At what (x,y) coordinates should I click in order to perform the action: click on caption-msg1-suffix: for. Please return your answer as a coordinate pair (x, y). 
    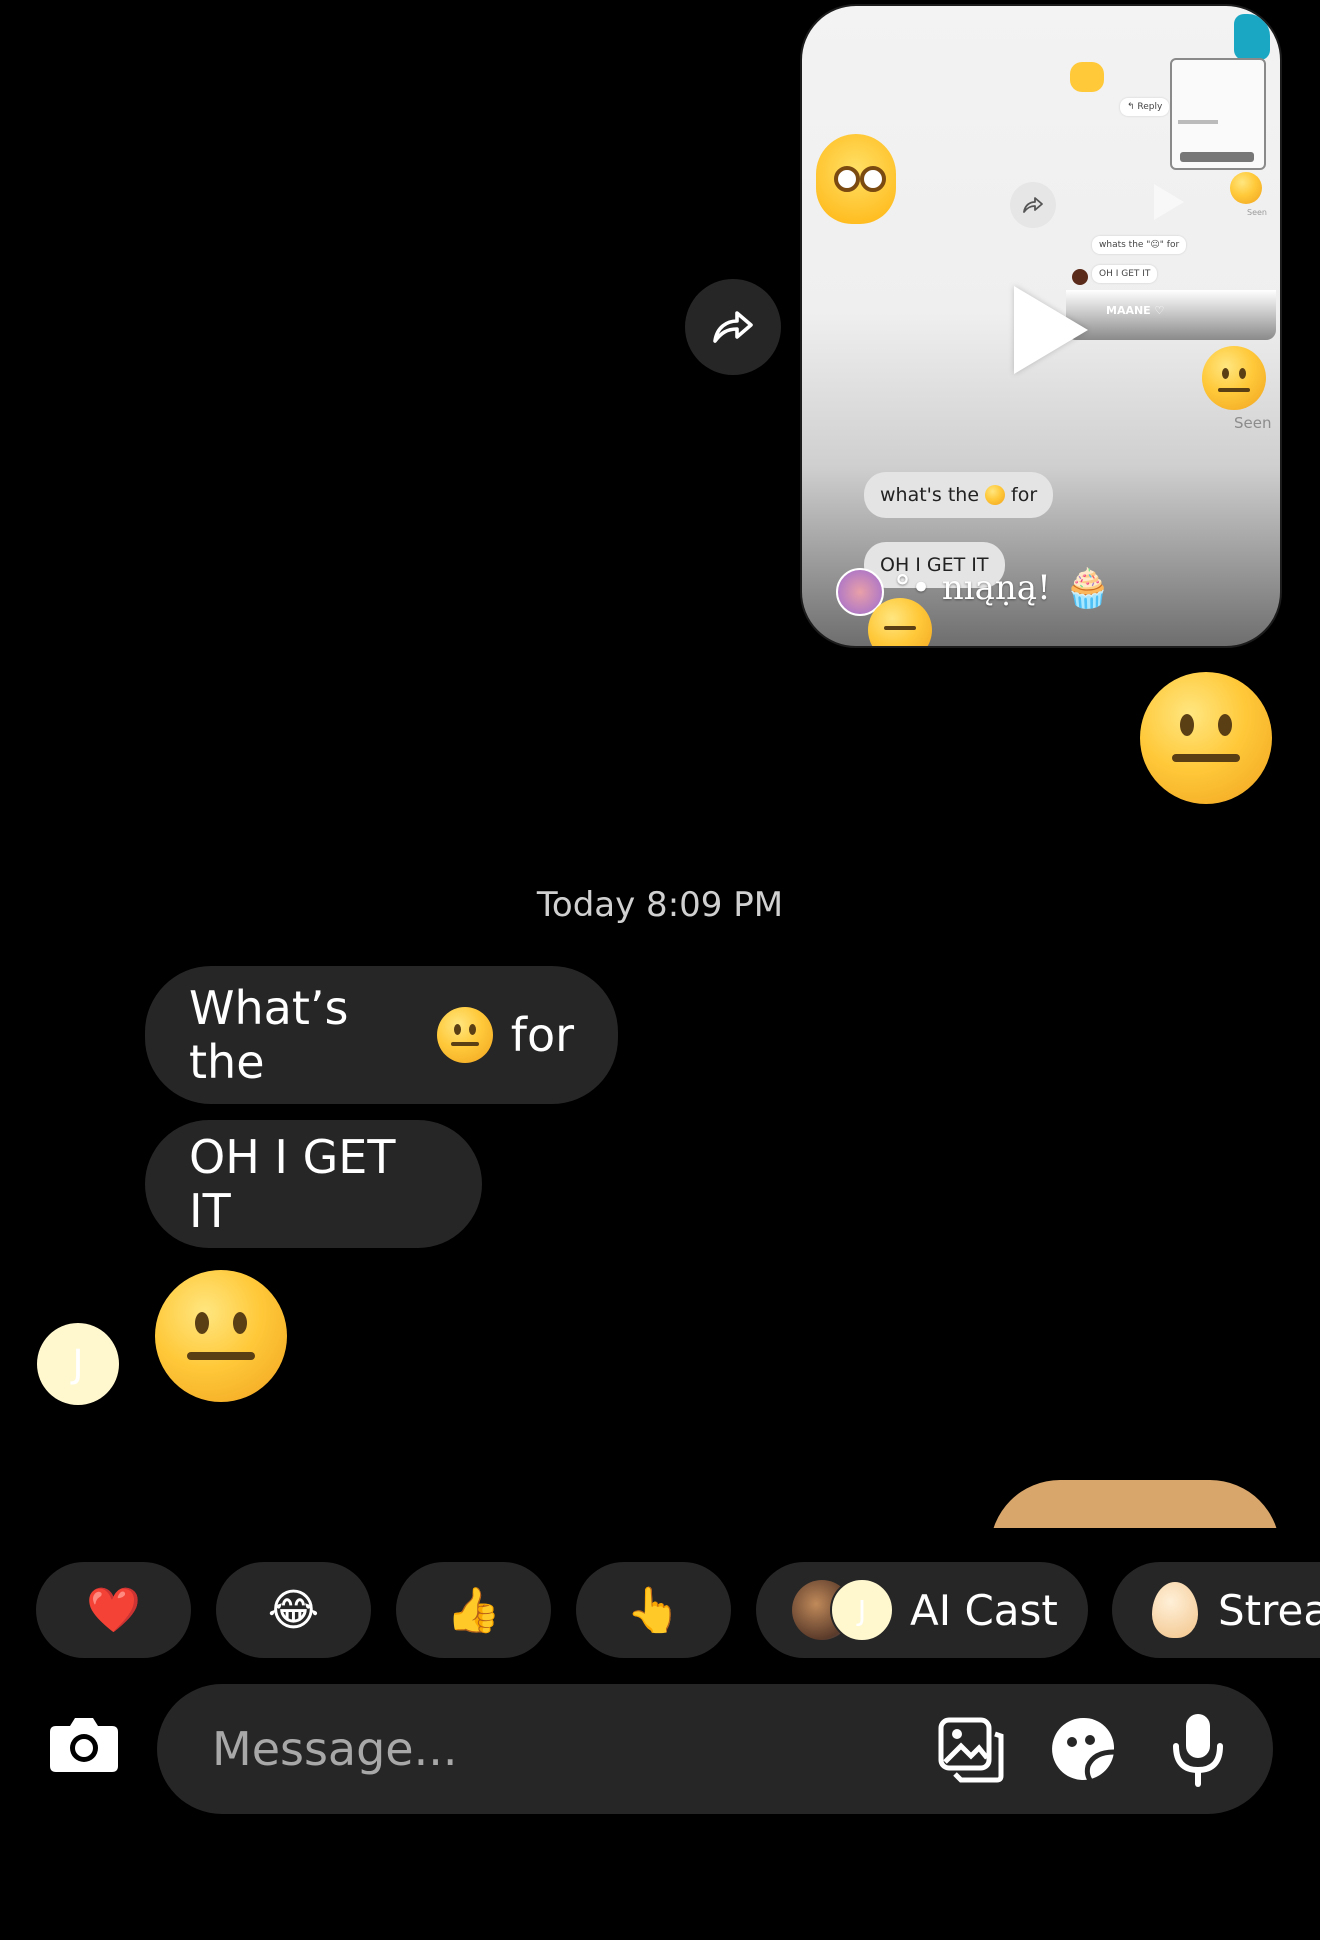
    Looking at the image, I should click on (1024, 495).